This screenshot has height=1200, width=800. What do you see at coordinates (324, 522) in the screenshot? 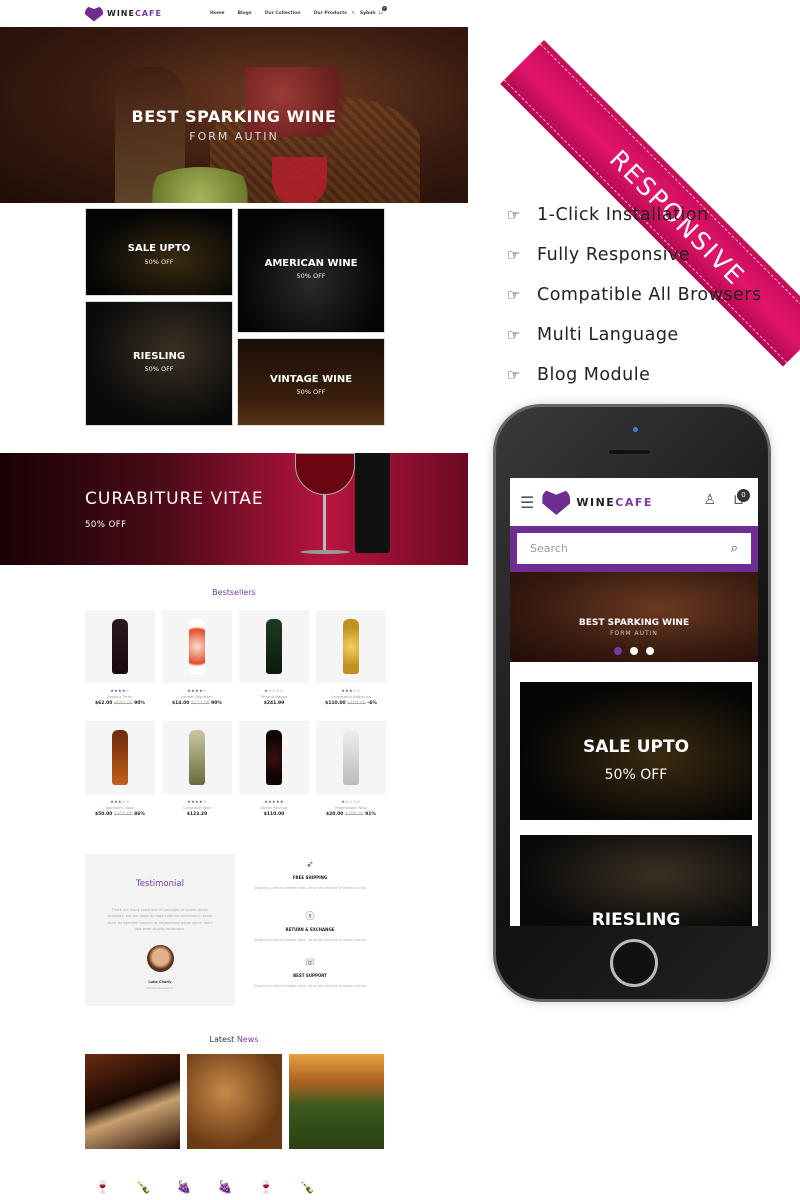
I see `promo-glass-stem` at bounding box center [324, 522].